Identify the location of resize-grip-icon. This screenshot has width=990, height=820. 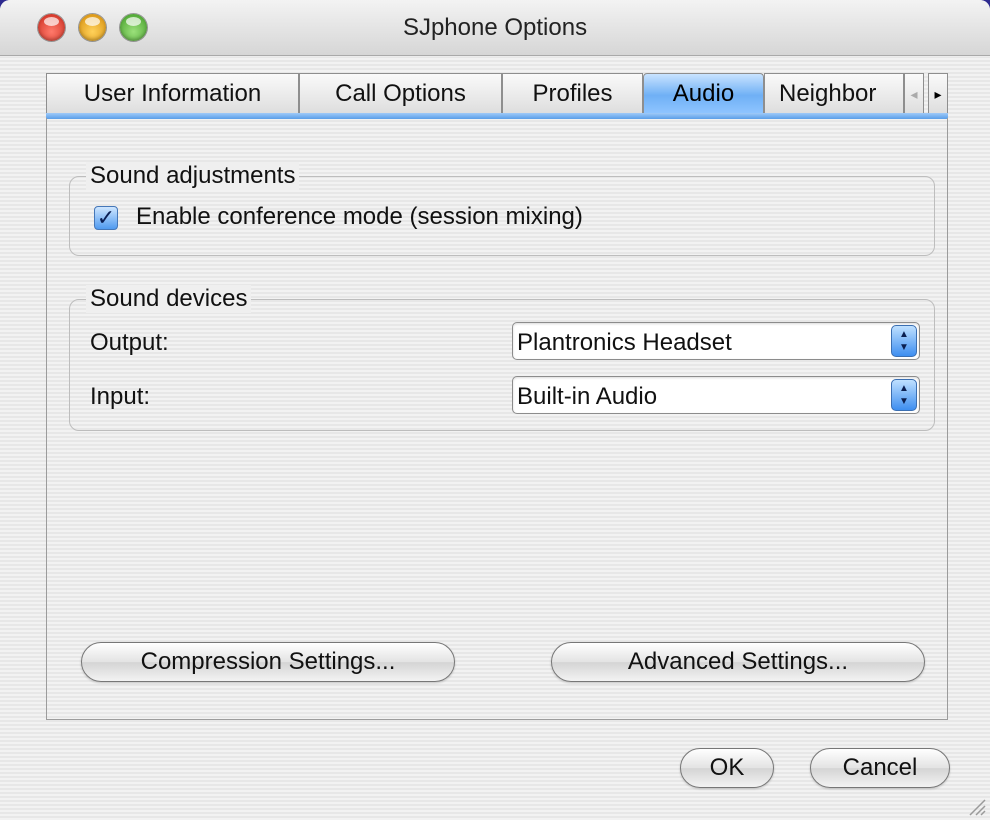
(976, 806).